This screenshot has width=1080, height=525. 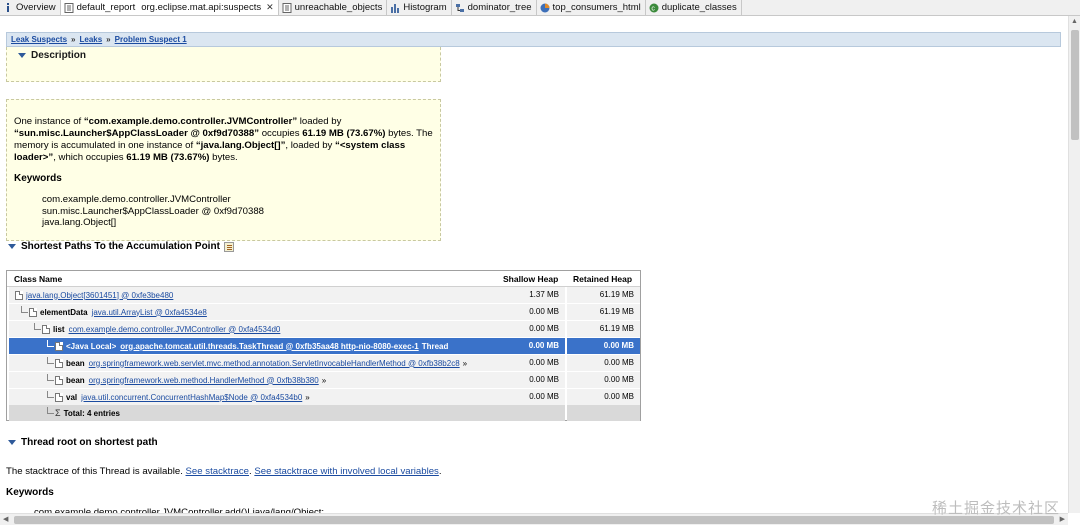 I want to click on tab-dominator-tree: dominator_tree, so click(x=494, y=7).